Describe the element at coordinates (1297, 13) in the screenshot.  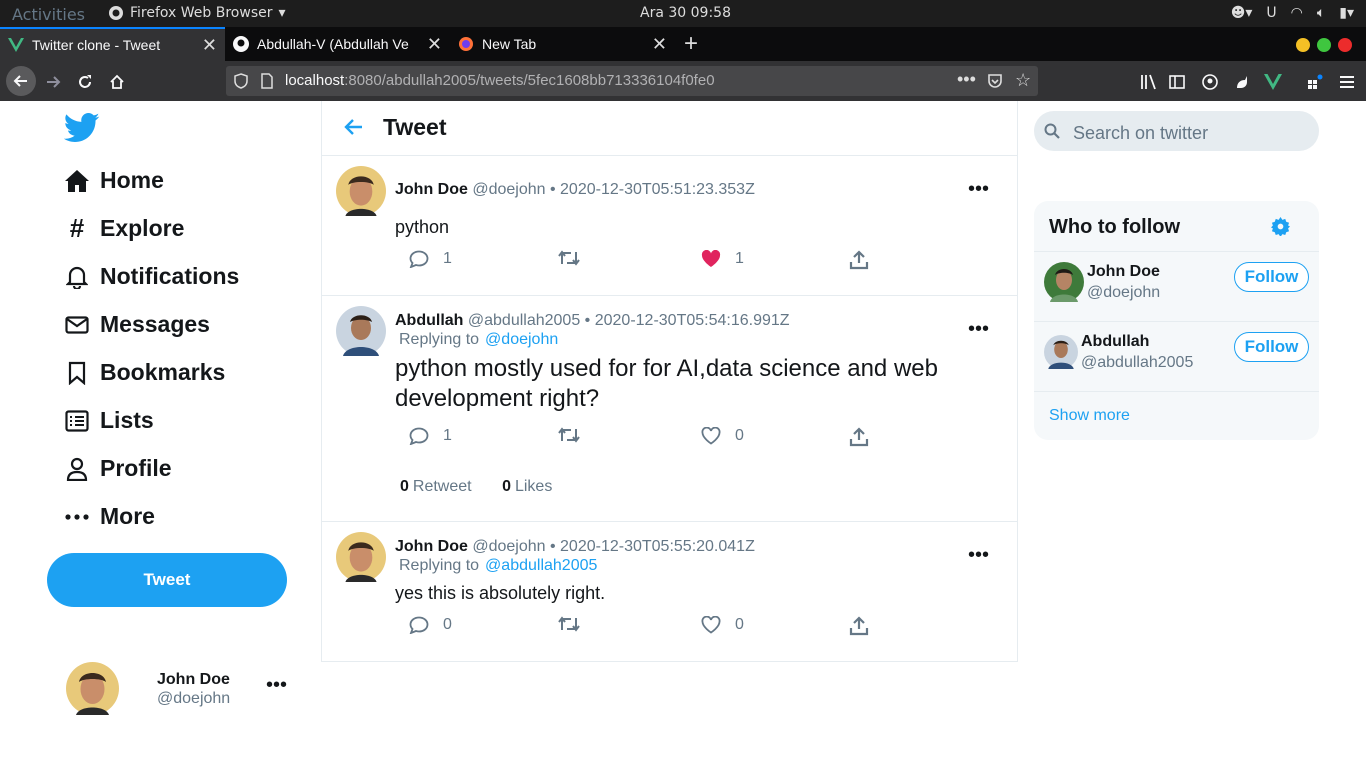
I see `wifi-icon: ◠` at that location.